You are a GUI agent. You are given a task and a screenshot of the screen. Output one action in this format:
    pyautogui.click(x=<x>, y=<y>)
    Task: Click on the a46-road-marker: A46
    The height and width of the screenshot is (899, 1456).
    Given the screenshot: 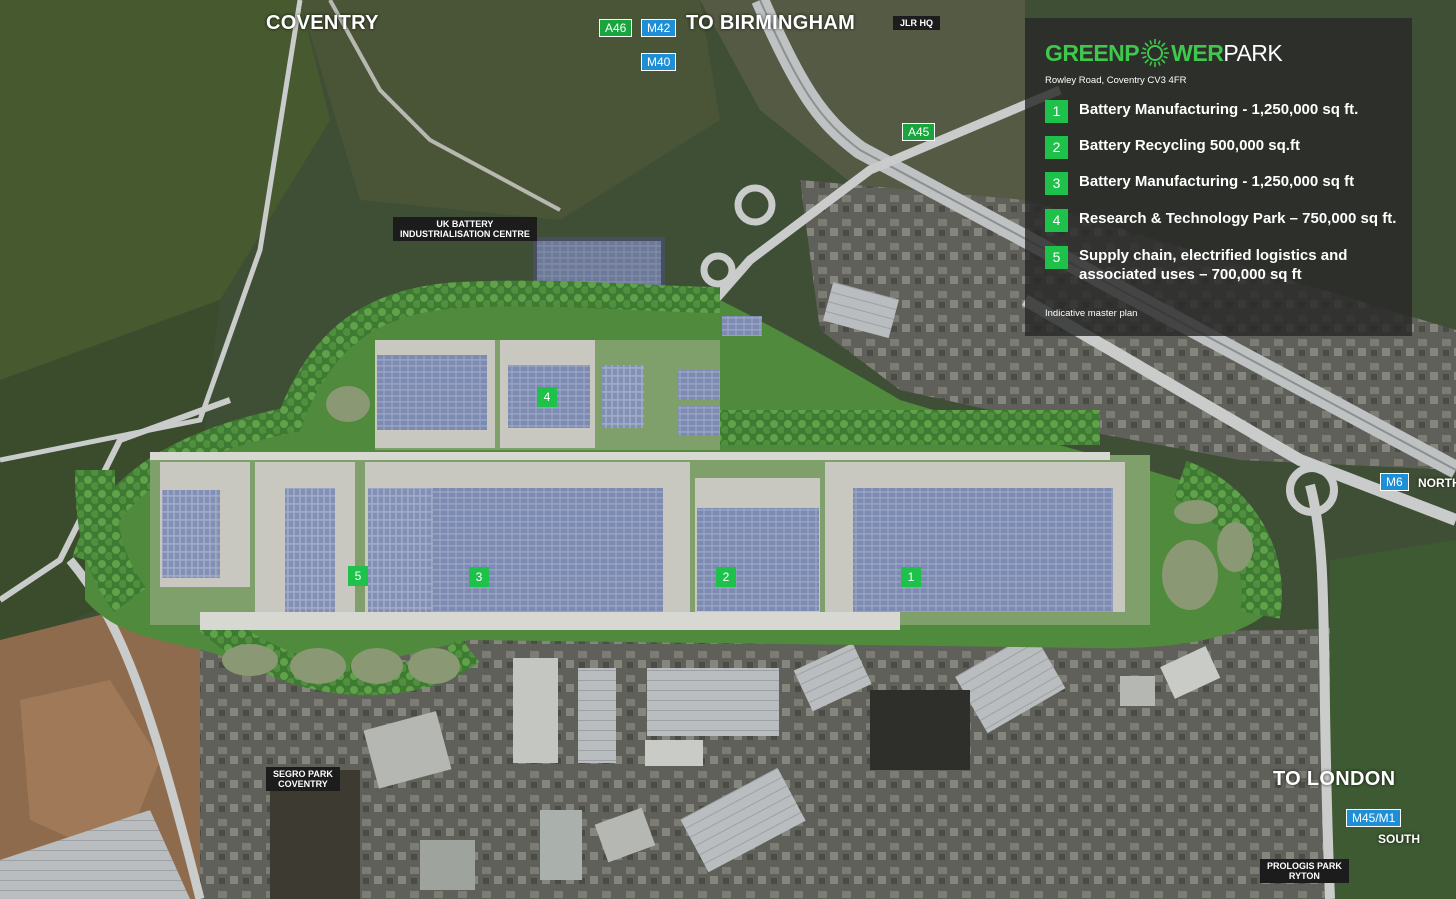 What is the action you would take?
    pyautogui.click(x=616, y=28)
    